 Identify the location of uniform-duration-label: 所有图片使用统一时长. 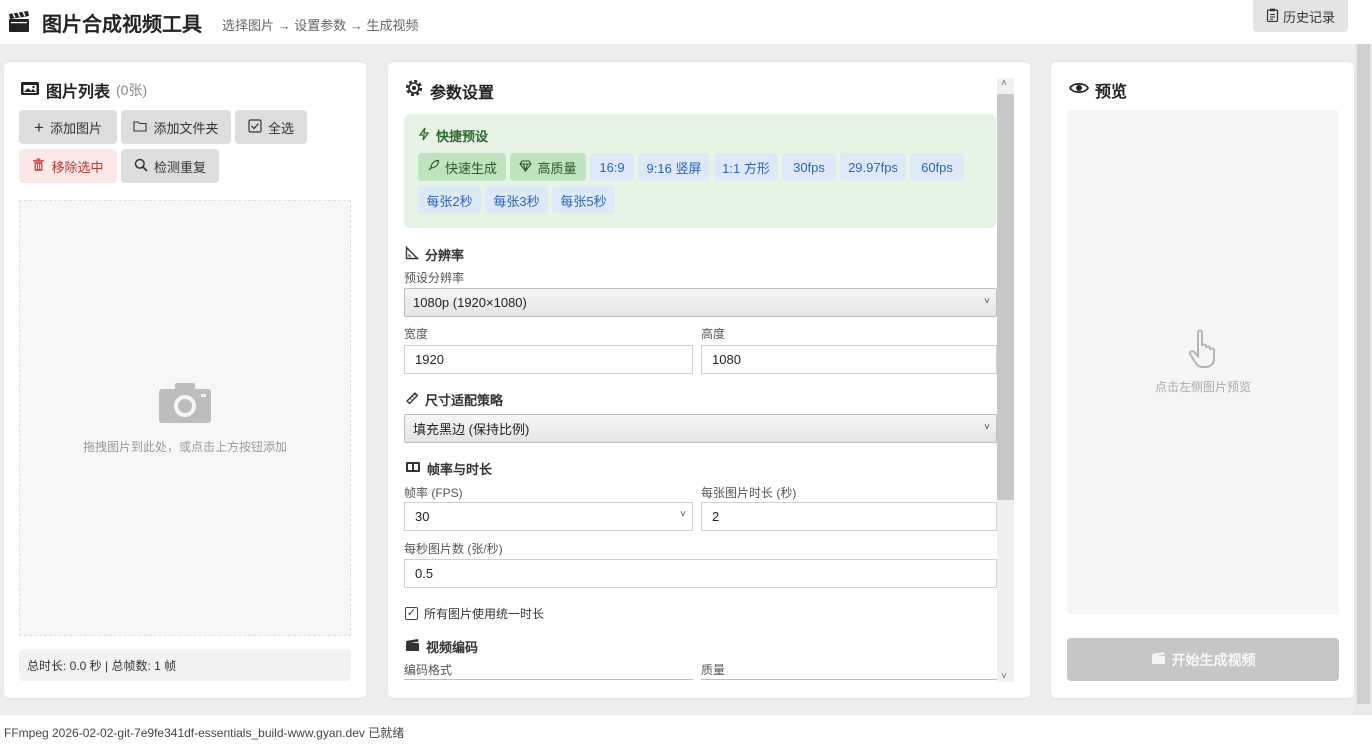
(484, 614).